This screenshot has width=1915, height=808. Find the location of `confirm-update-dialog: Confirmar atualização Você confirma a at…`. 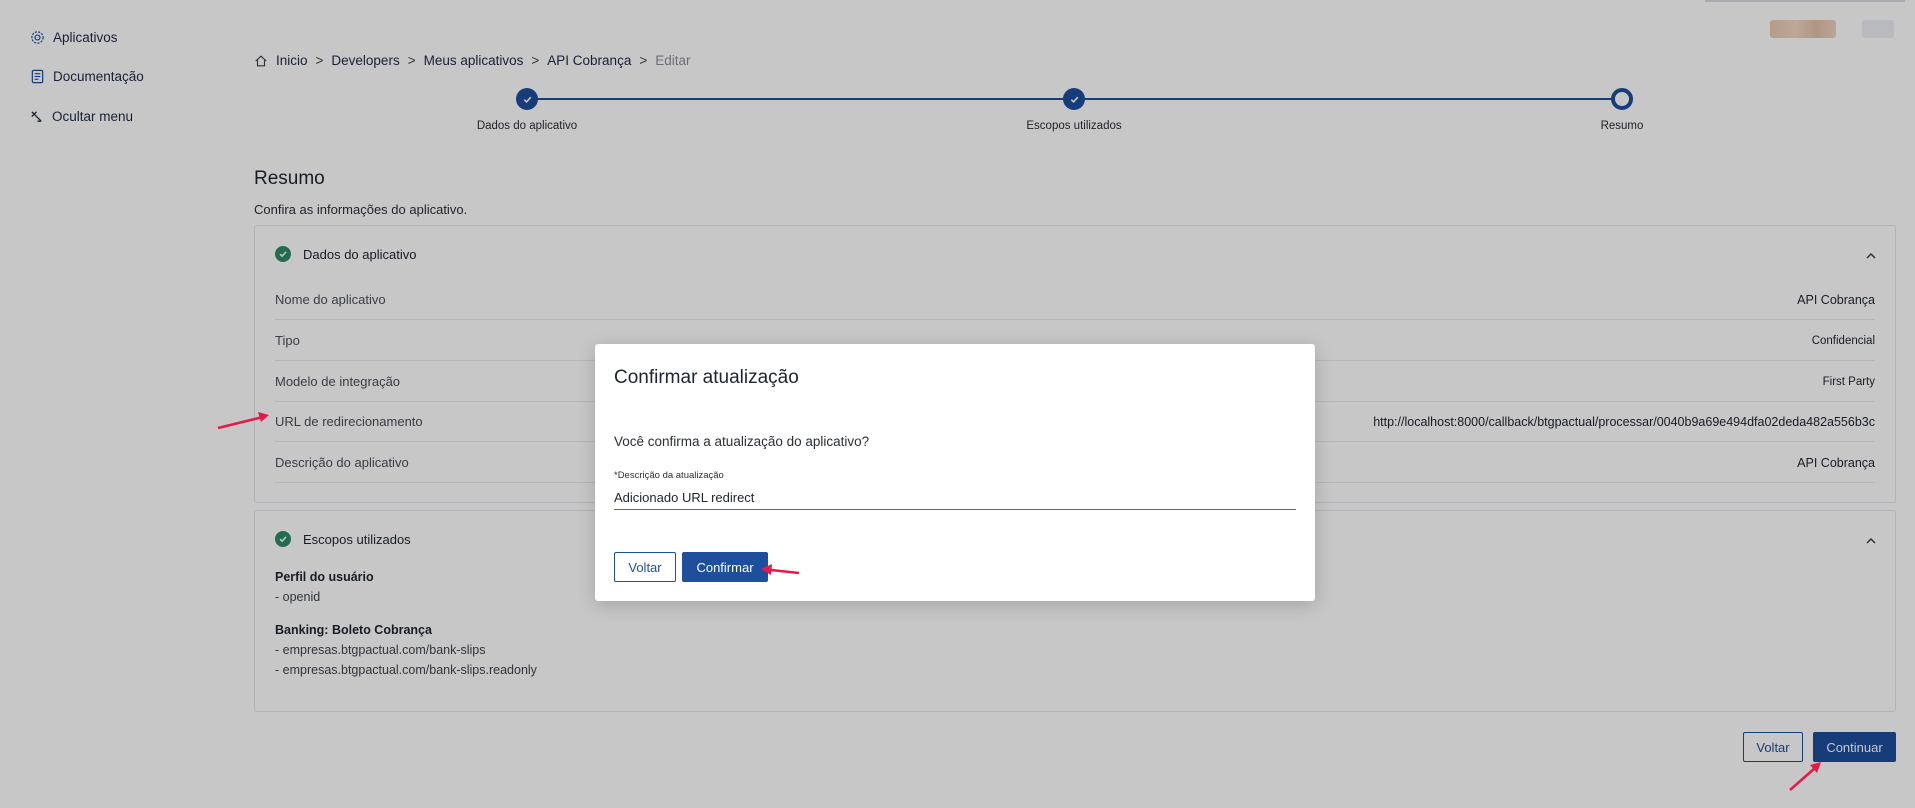

confirm-update-dialog: Confirmar atualização Você confirma a at… is located at coordinates (955, 472).